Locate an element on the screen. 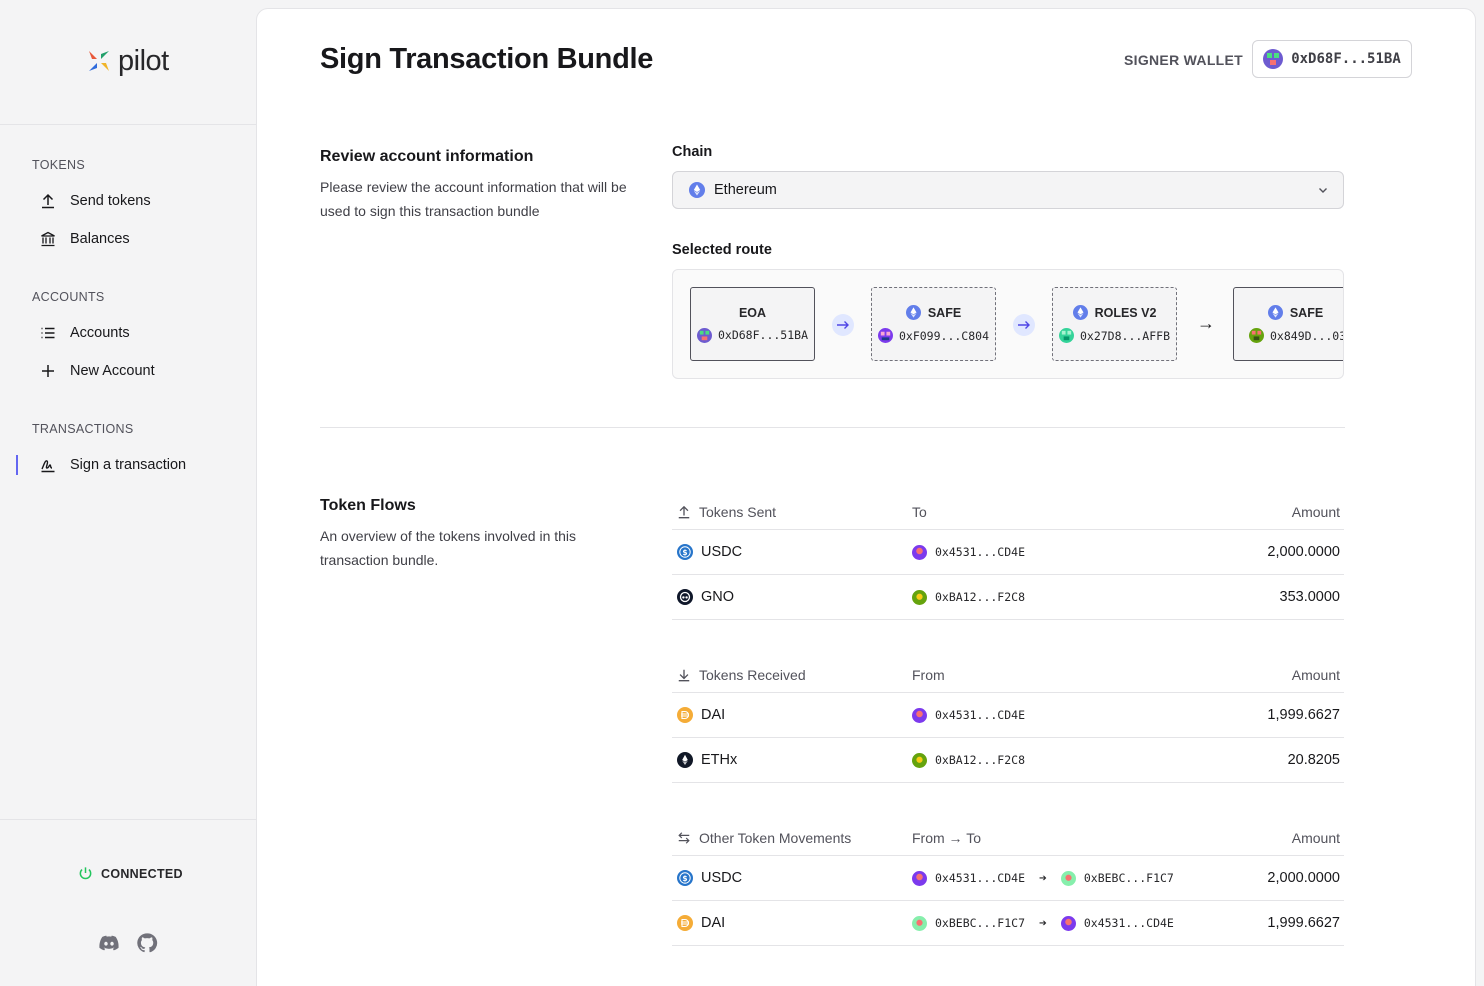  amount: 20.8205 is located at coordinates (1313, 760).